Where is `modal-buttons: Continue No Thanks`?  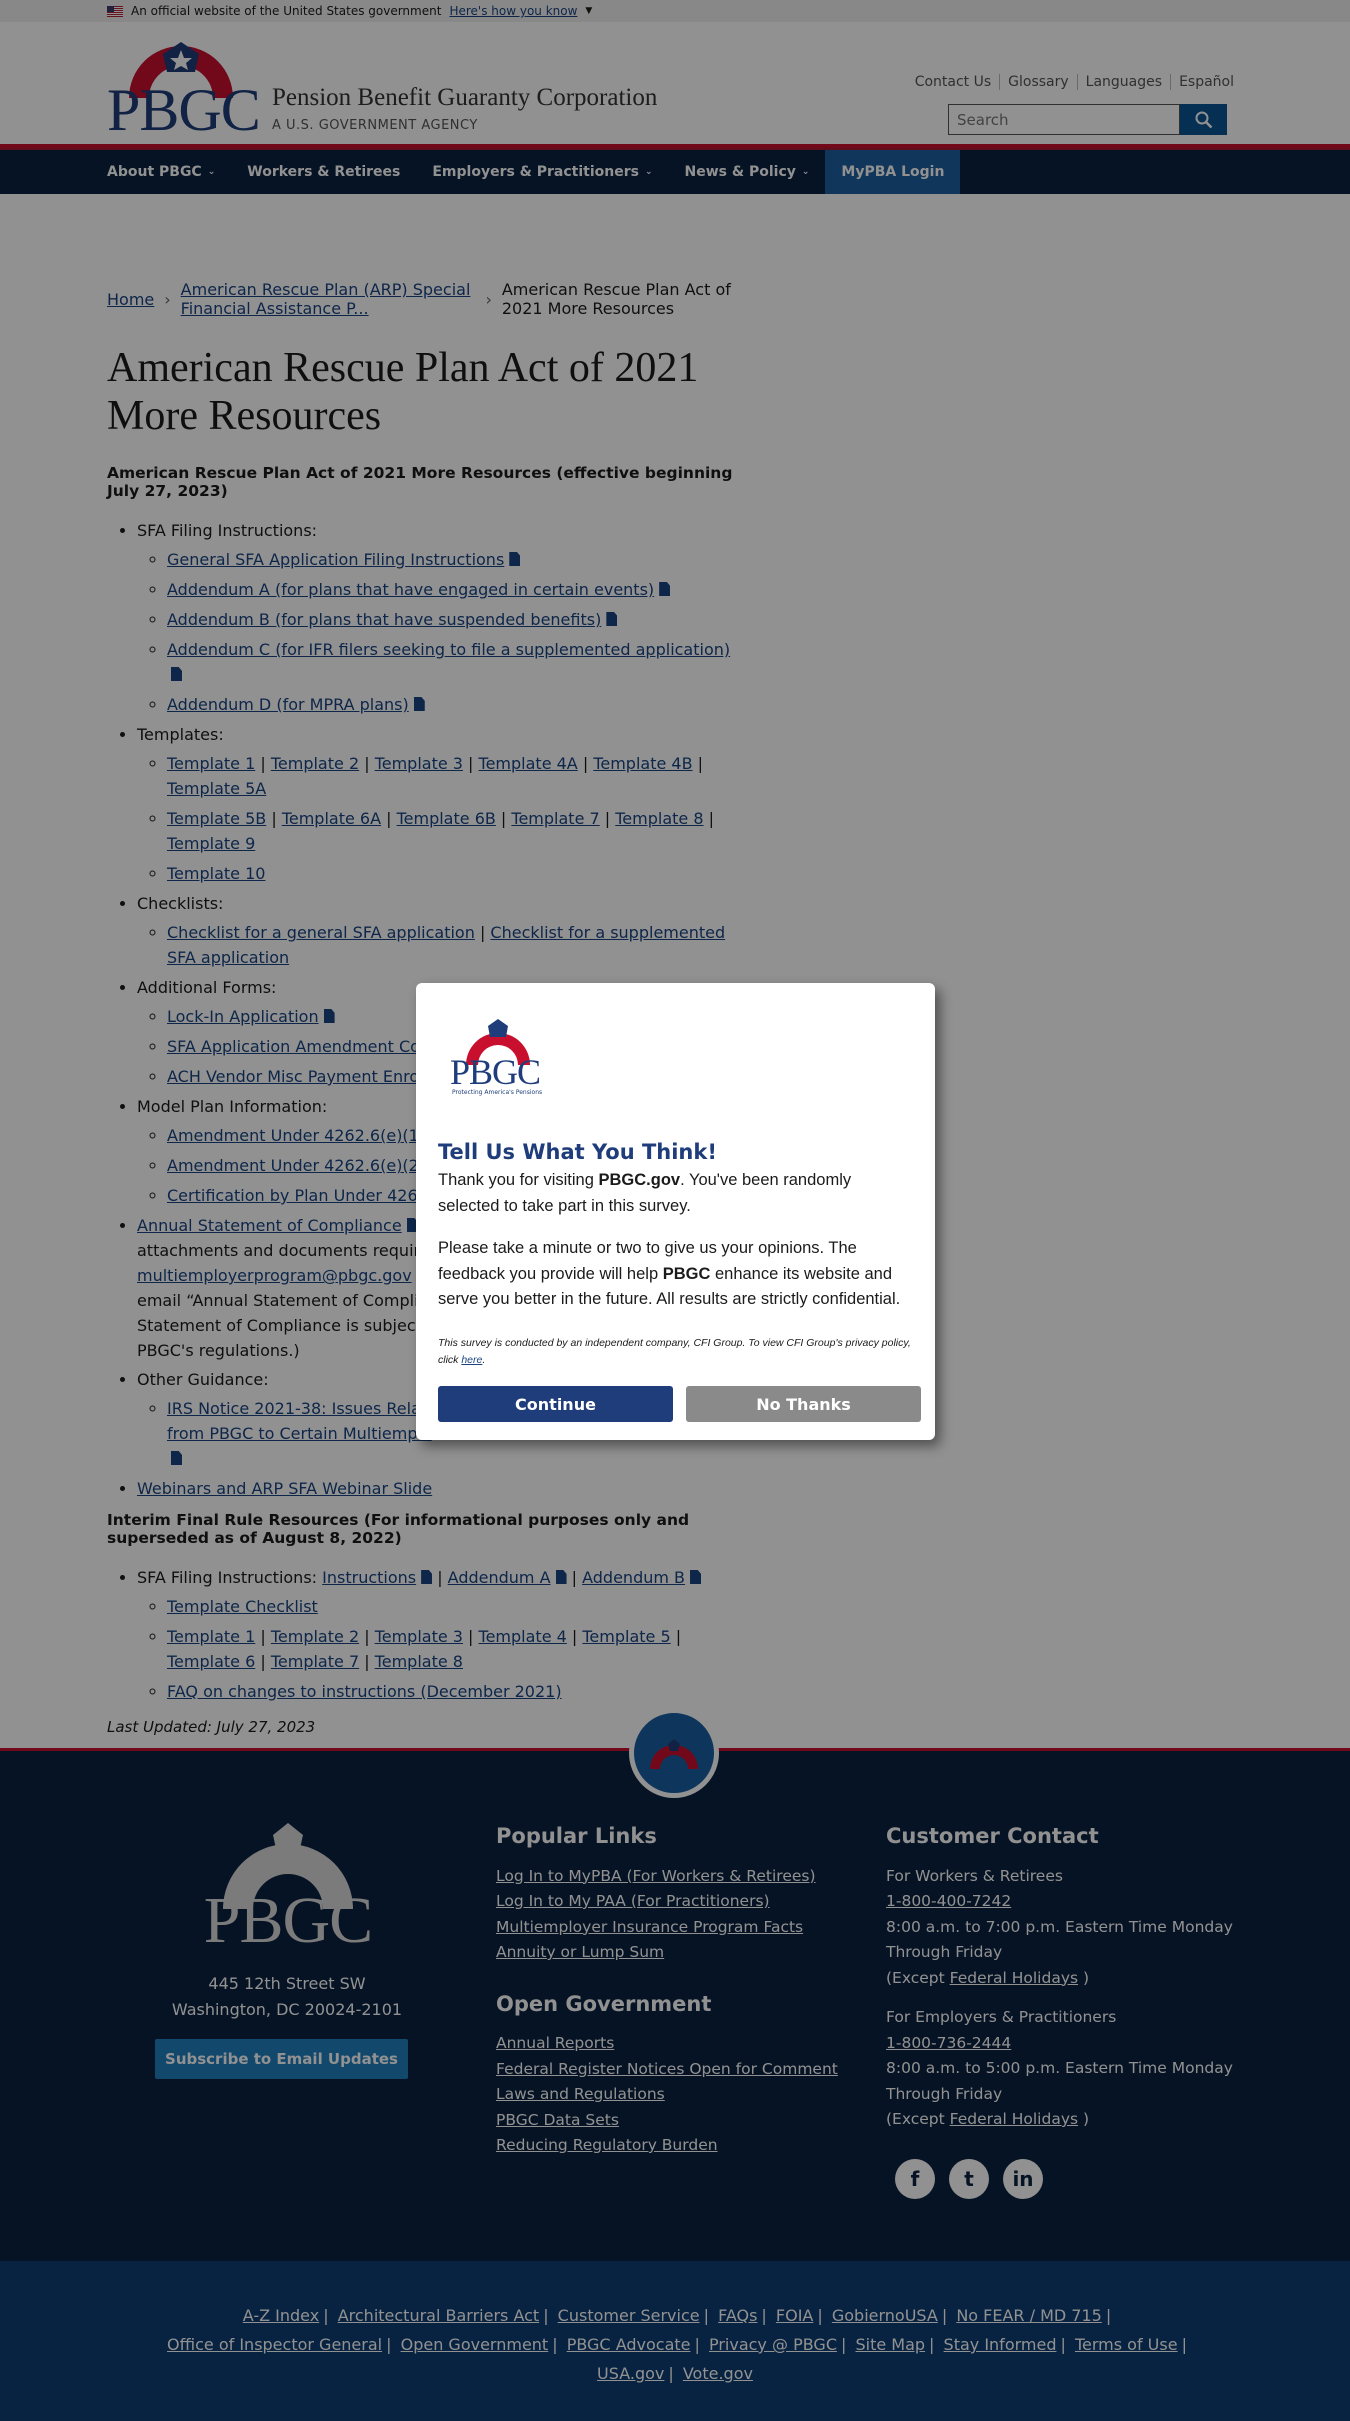
modal-buttons: Continue No Thanks is located at coordinates (679, 1404).